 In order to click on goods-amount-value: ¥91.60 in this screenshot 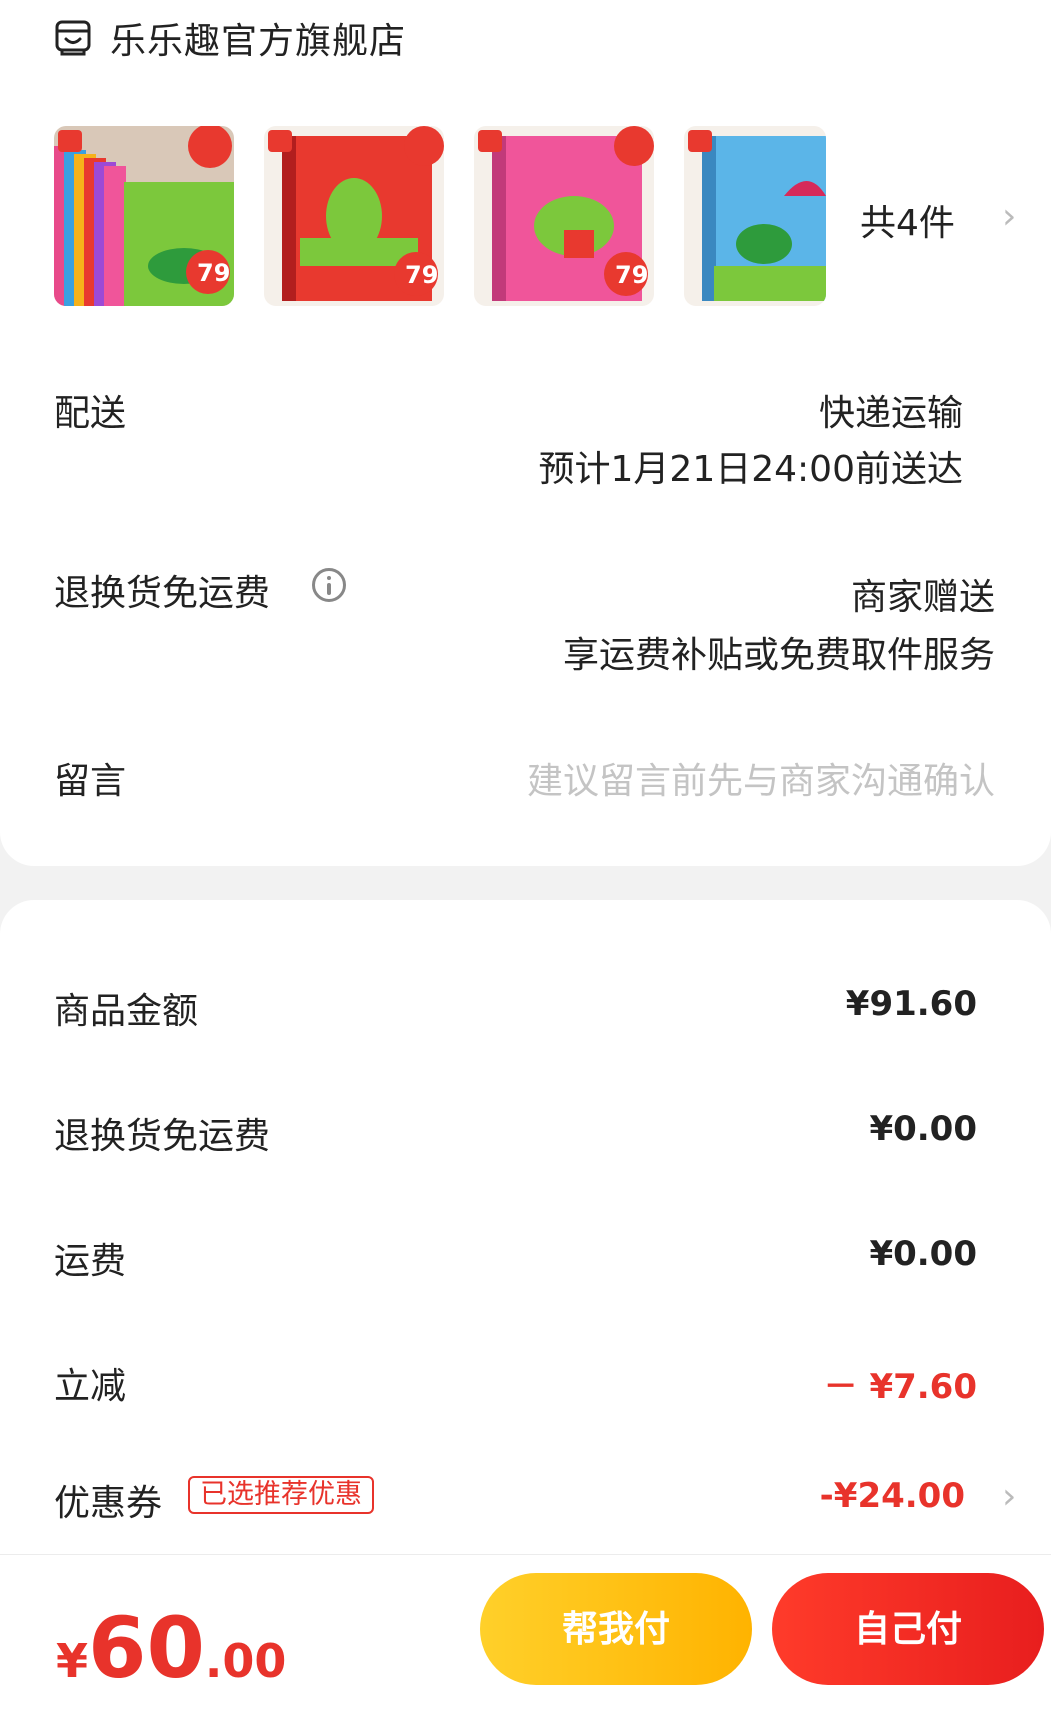, I will do `click(911, 1004)`.